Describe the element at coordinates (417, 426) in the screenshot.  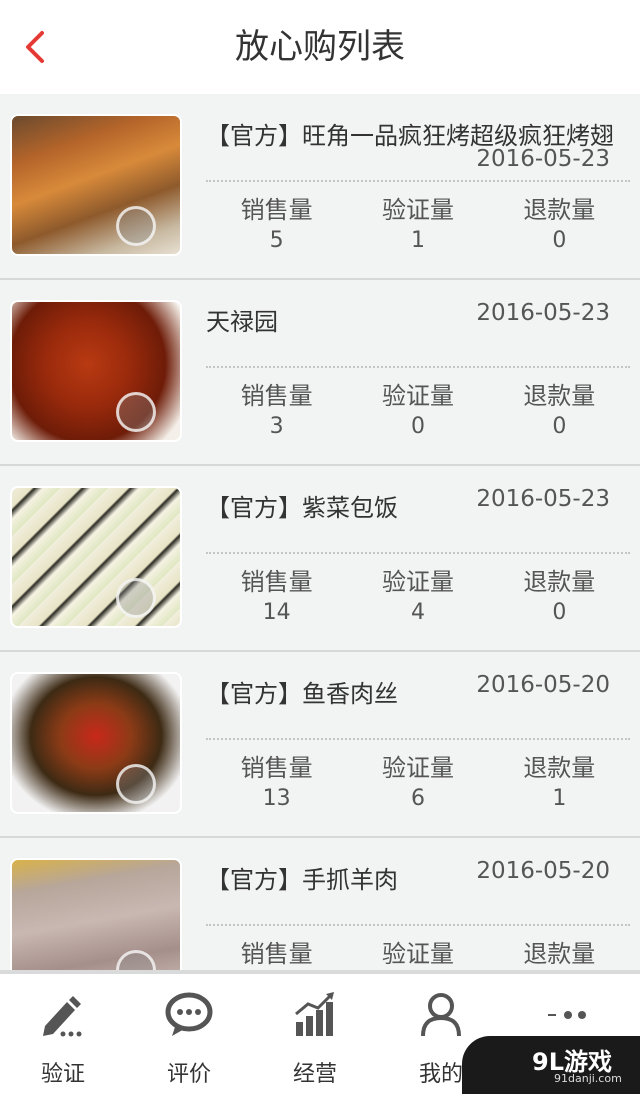
I see `verified-value: 0` at that location.